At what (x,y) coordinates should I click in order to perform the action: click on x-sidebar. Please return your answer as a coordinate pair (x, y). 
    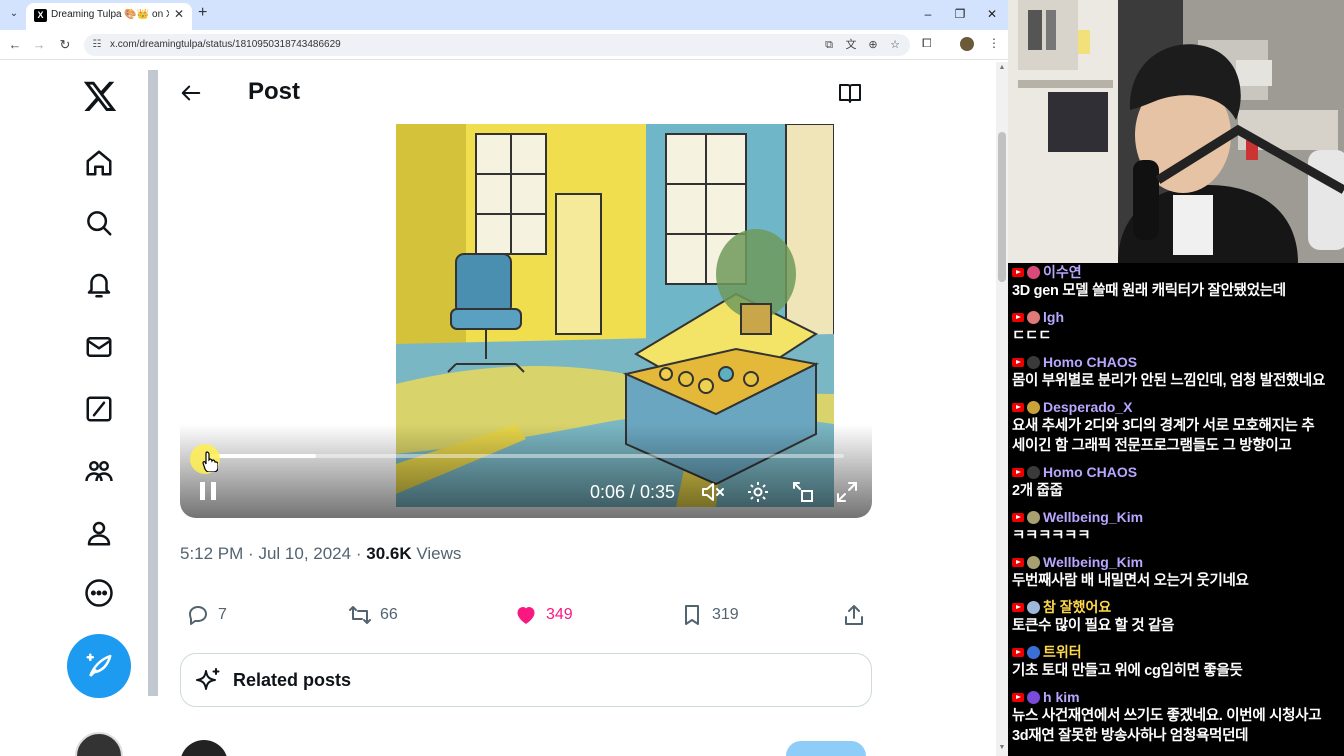
    Looking at the image, I should click on (100, 409).